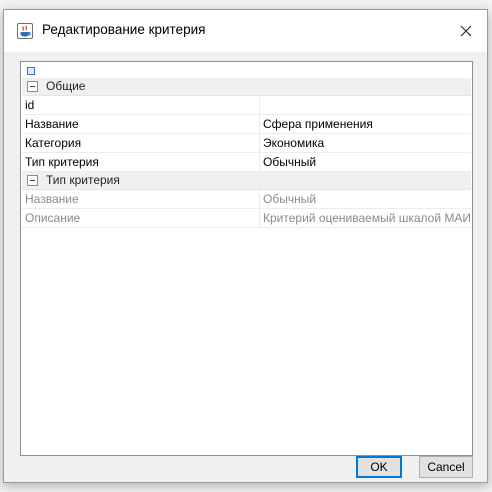  What do you see at coordinates (365, 105) in the screenshot?
I see `property-value-id` at bounding box center [365, 105].